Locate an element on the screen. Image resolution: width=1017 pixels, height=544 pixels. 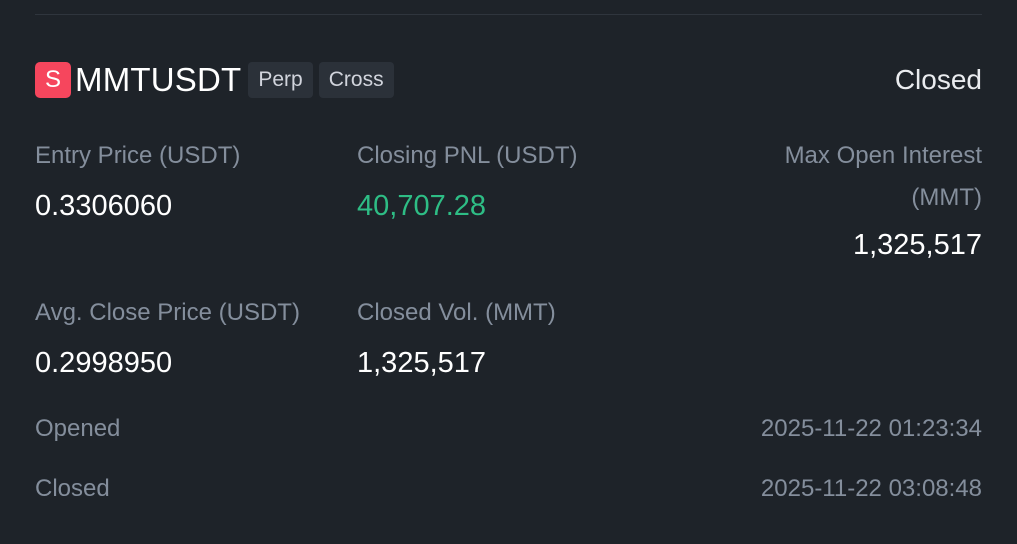
closed-vol-label: Closed Vol. (MMT) is located at coordinates (456, 312).